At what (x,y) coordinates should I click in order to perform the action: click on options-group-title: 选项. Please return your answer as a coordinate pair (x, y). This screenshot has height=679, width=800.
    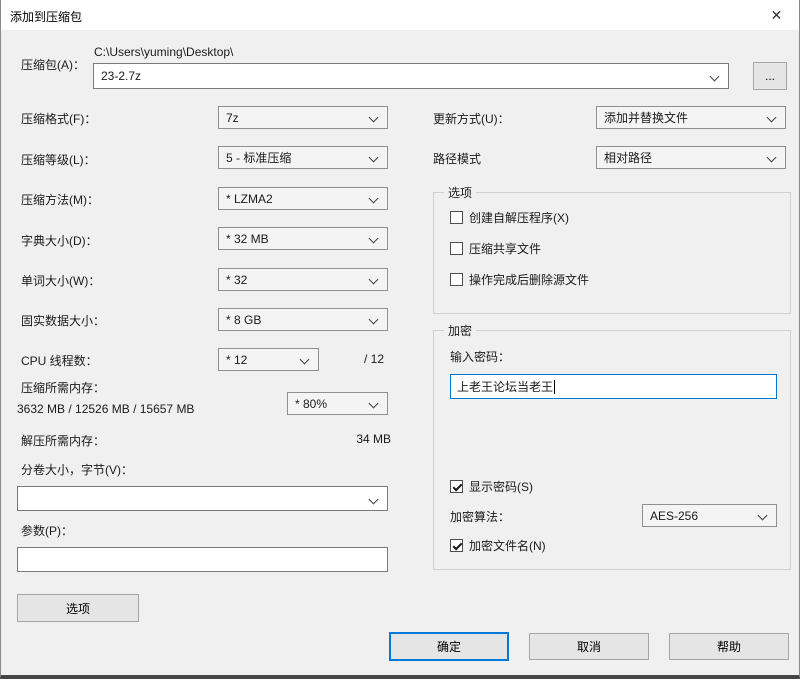
    Looking at the image, I should click on (460, 192).